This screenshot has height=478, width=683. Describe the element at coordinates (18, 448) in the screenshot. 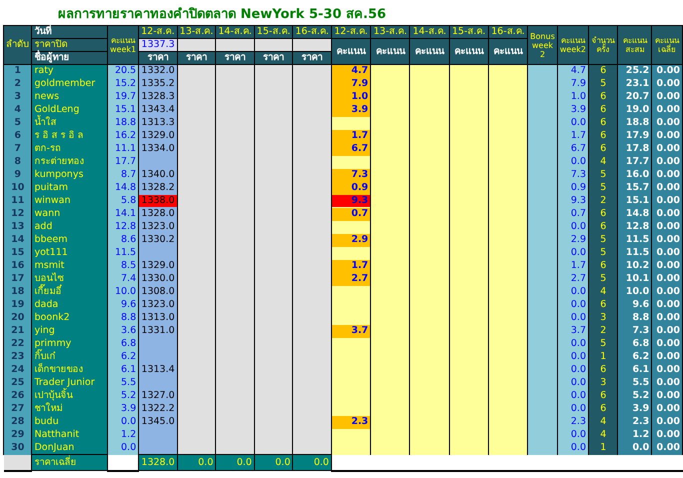

I see `rank-cell: 30` at that location.